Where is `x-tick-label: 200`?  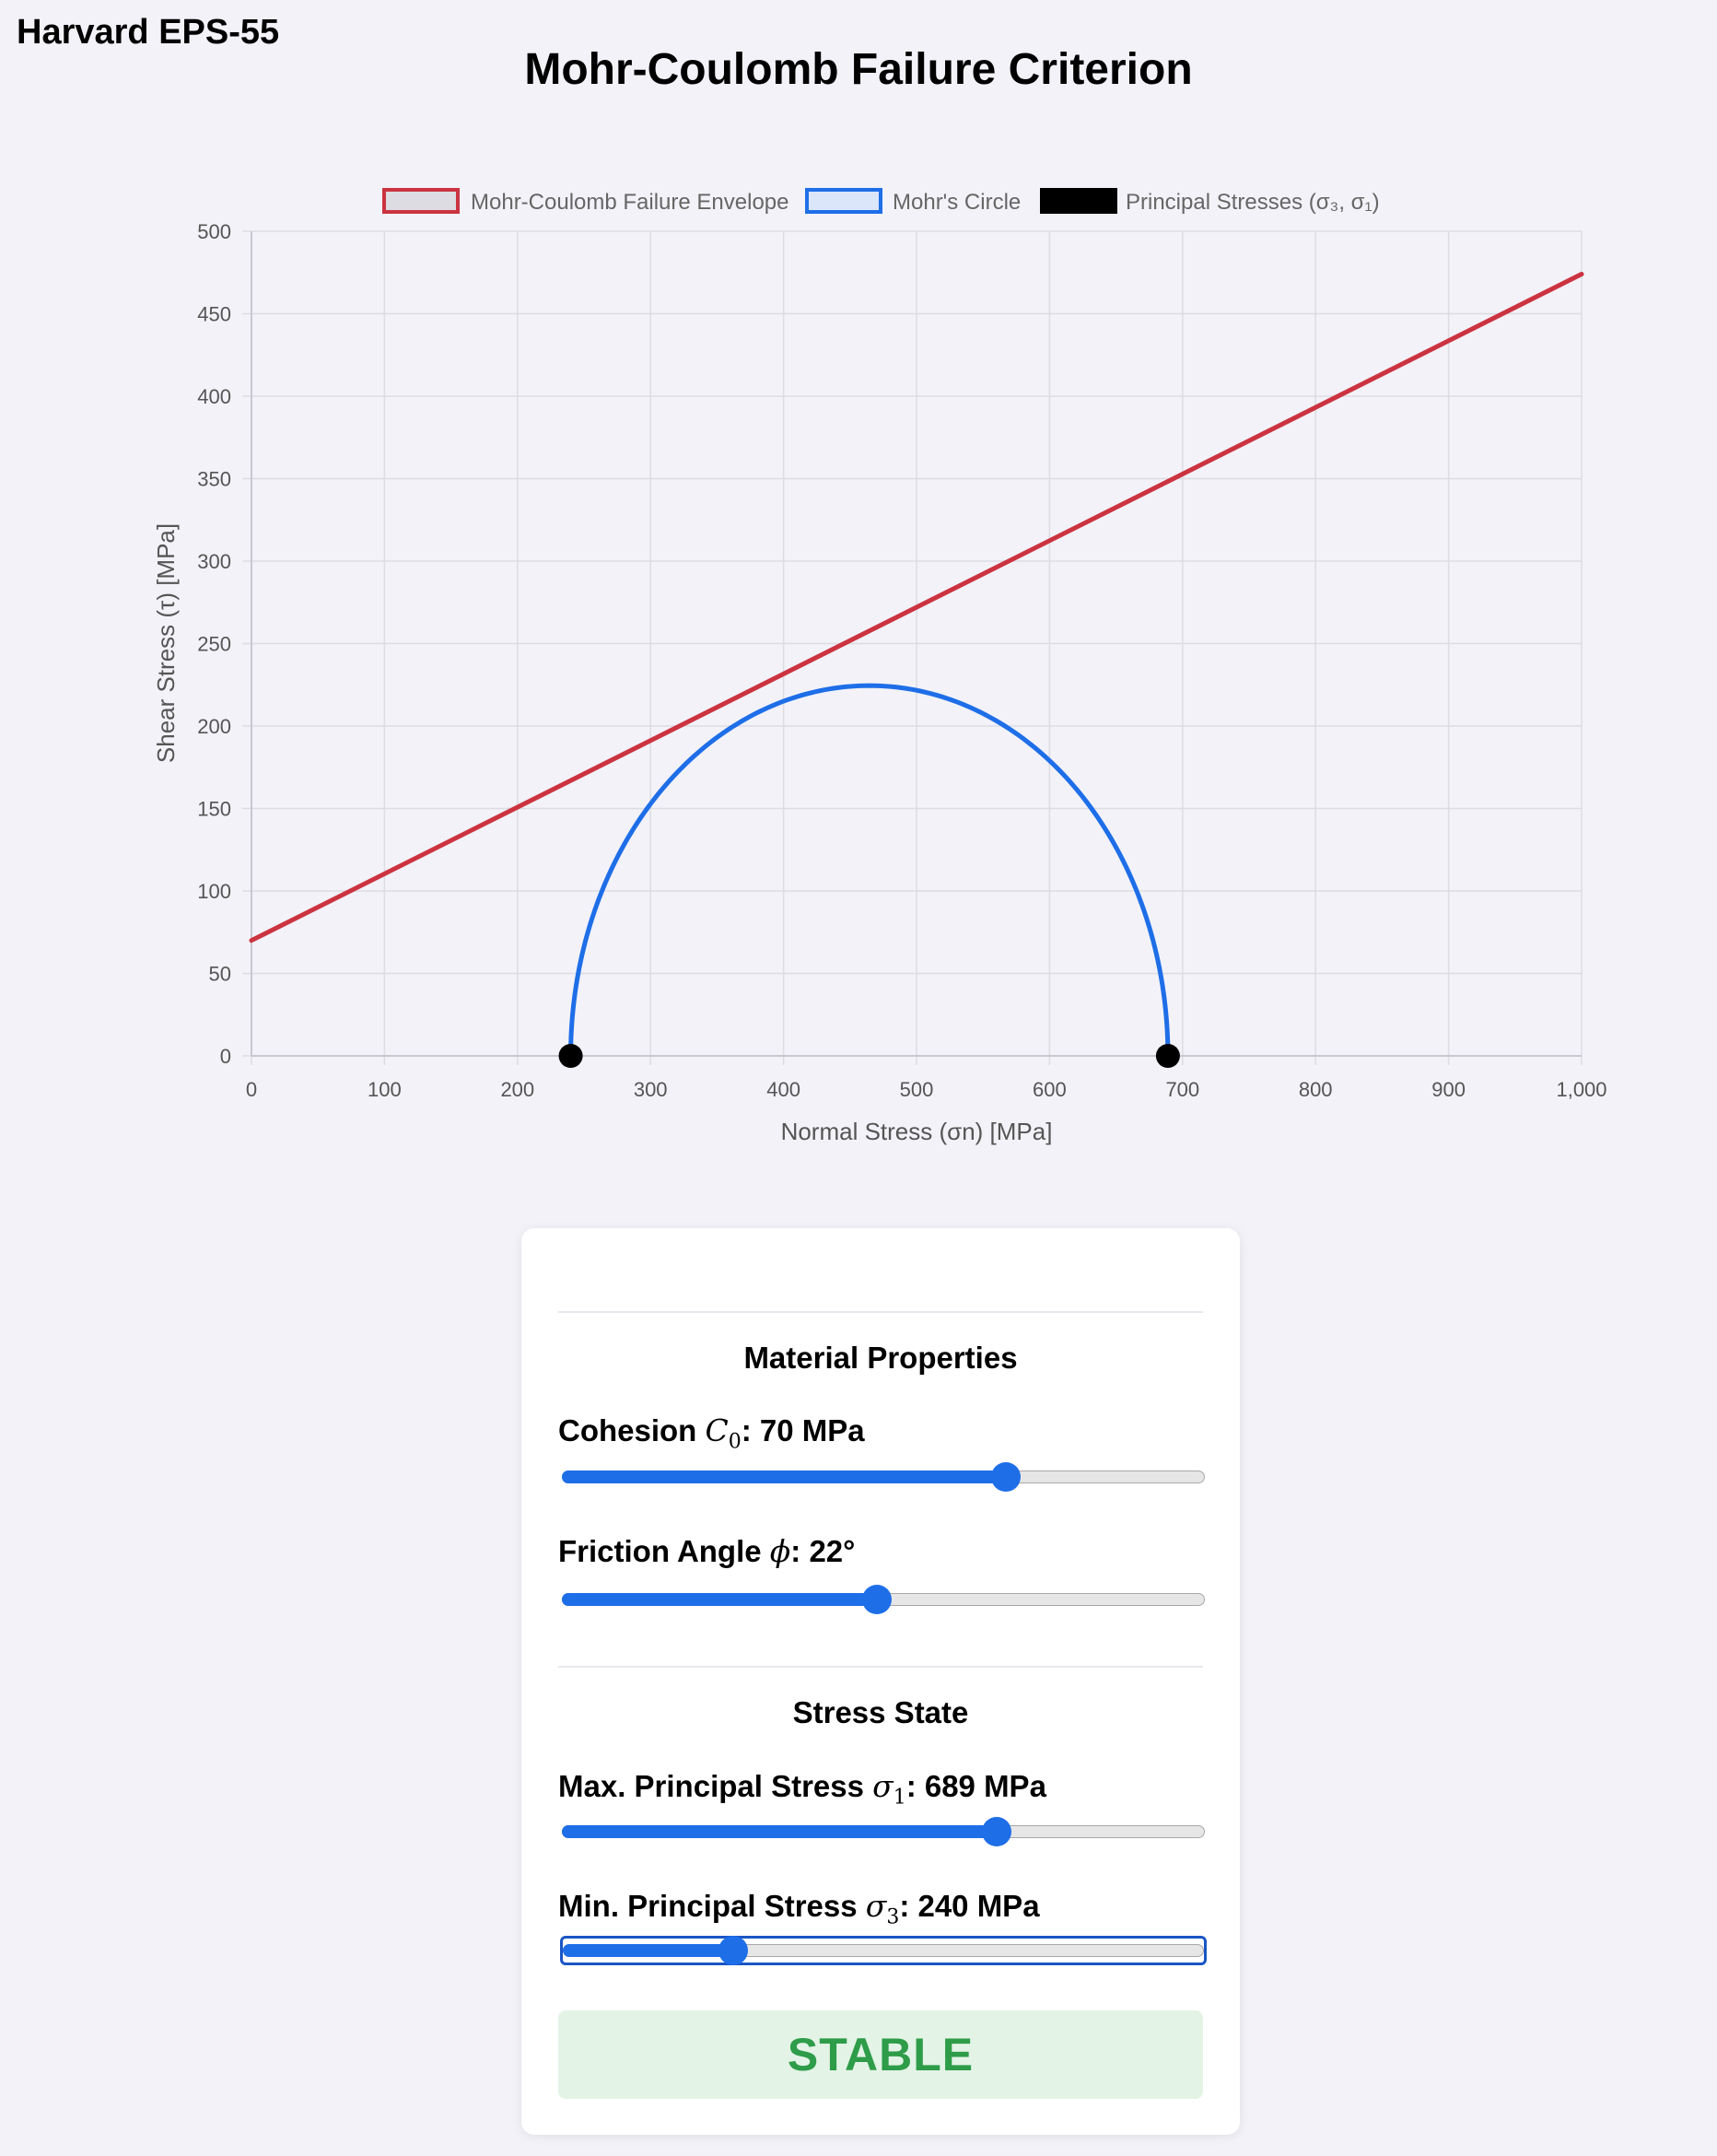
x-tick-label: 200 is located at coordinates (517, 1089).